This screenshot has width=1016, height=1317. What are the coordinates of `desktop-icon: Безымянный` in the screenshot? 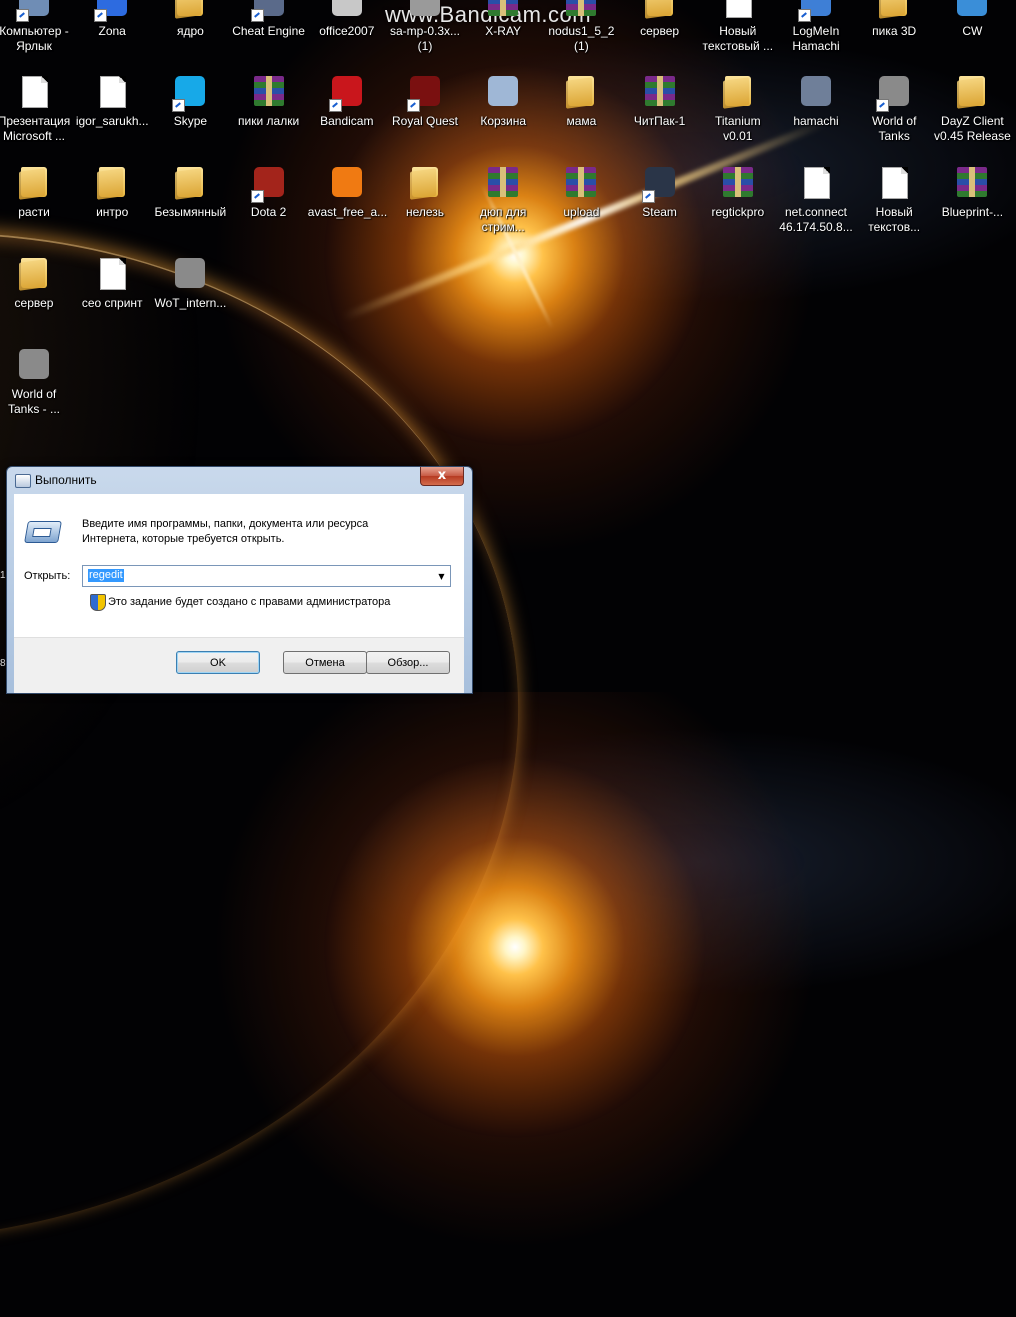 It's located at (190, 193).